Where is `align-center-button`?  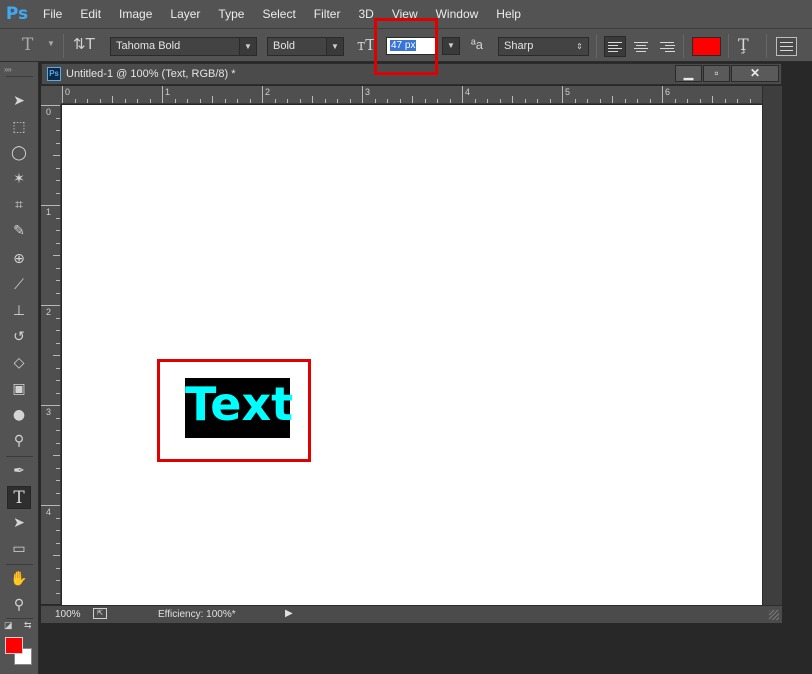
align-center-button is located at coordinates (641, 46).